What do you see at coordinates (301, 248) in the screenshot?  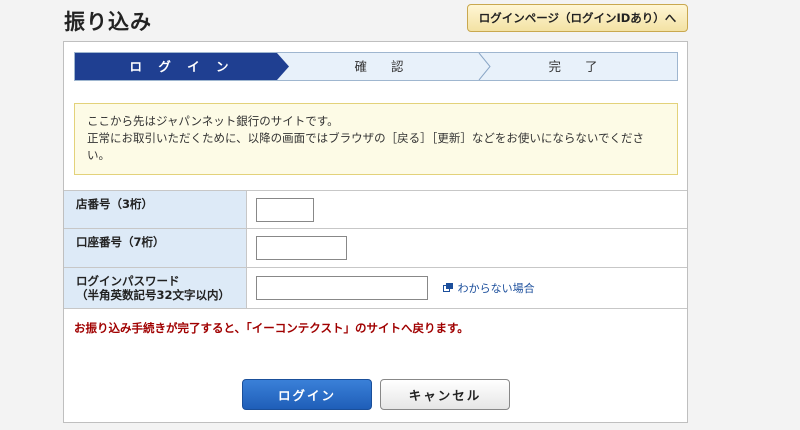 I see `account-number-input` at bounding box center [301, 248].